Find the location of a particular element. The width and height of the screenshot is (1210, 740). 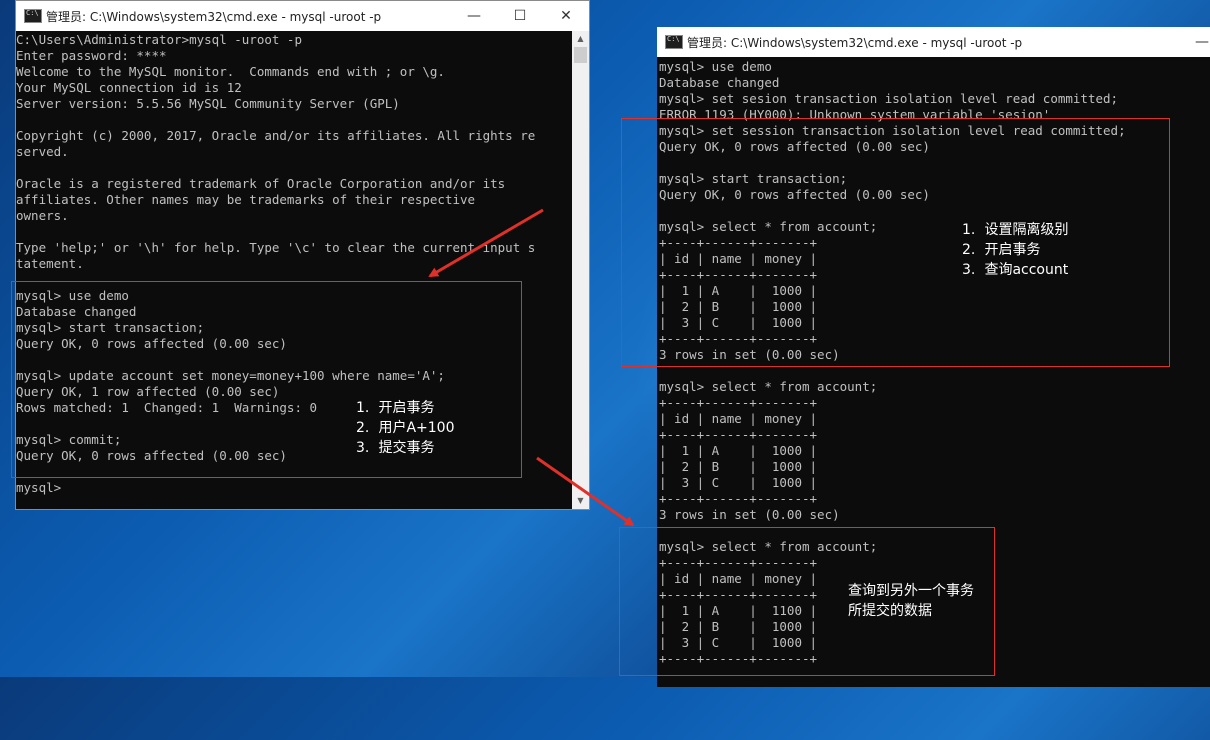

close-button: ✕ is located at coordinates (566, 16).